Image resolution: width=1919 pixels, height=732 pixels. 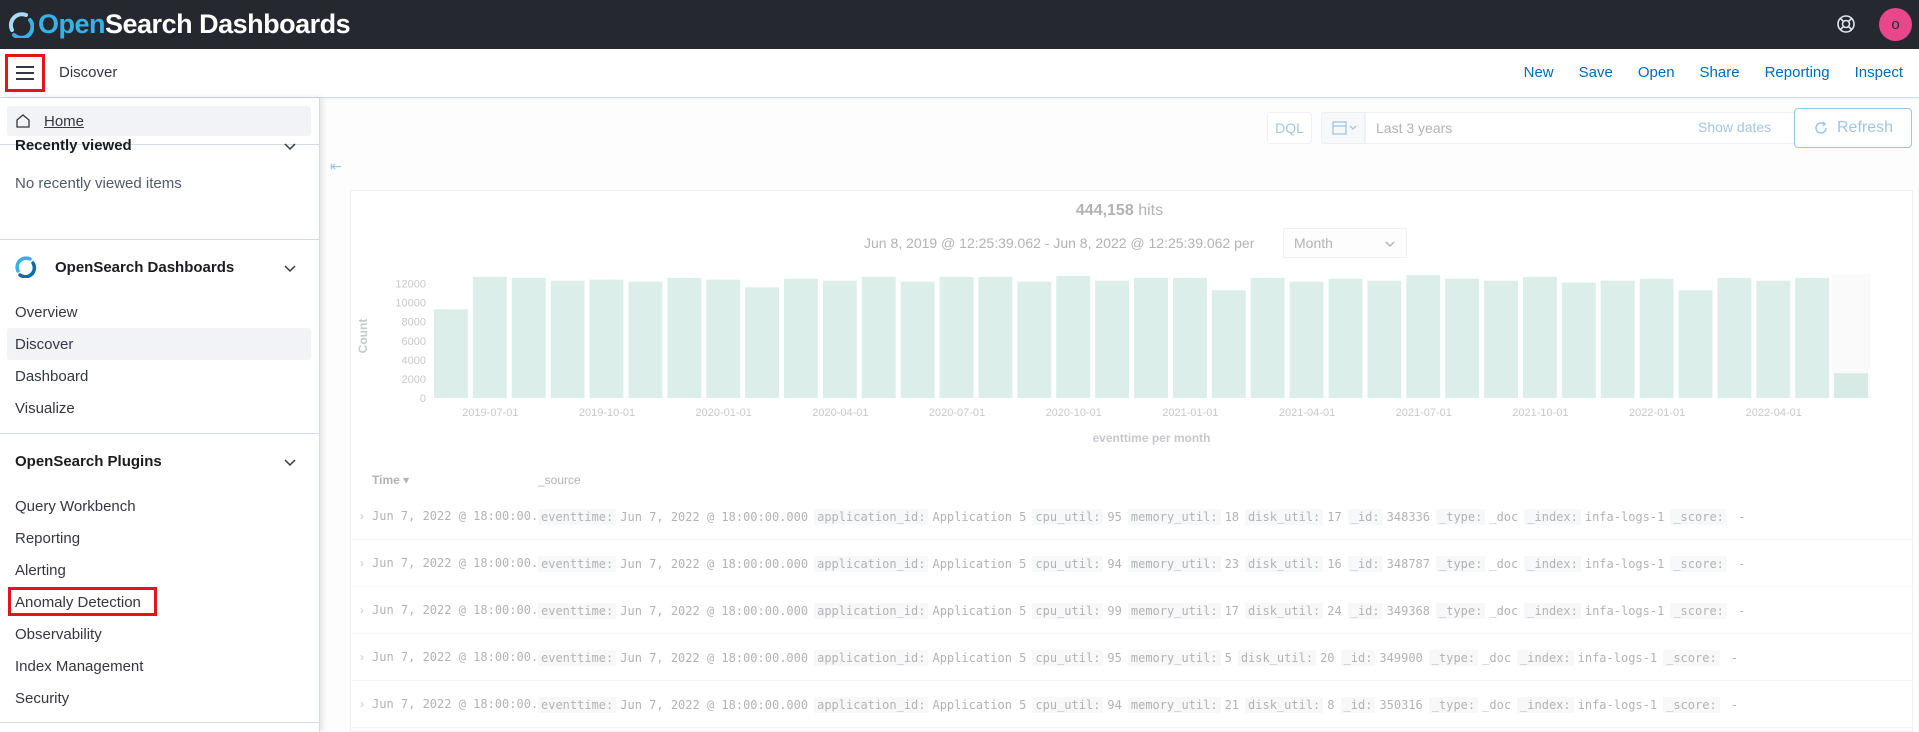 What do you see at coordinates (1846, 24) in the screenshot?
I see `help-icon` at bounding box center [1846, 24].